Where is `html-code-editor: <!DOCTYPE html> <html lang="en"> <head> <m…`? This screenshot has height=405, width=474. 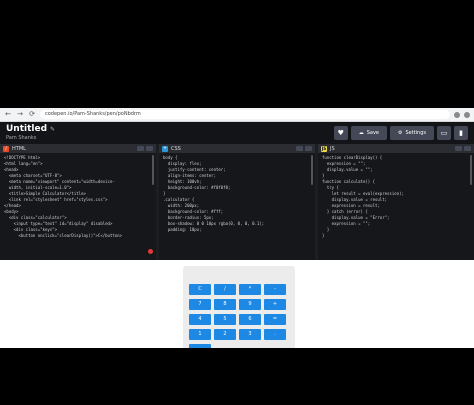
html-code-editor: <!DOCTYPE html> <html lang="en"> <head> <m… is located at coordinates (78, 206).